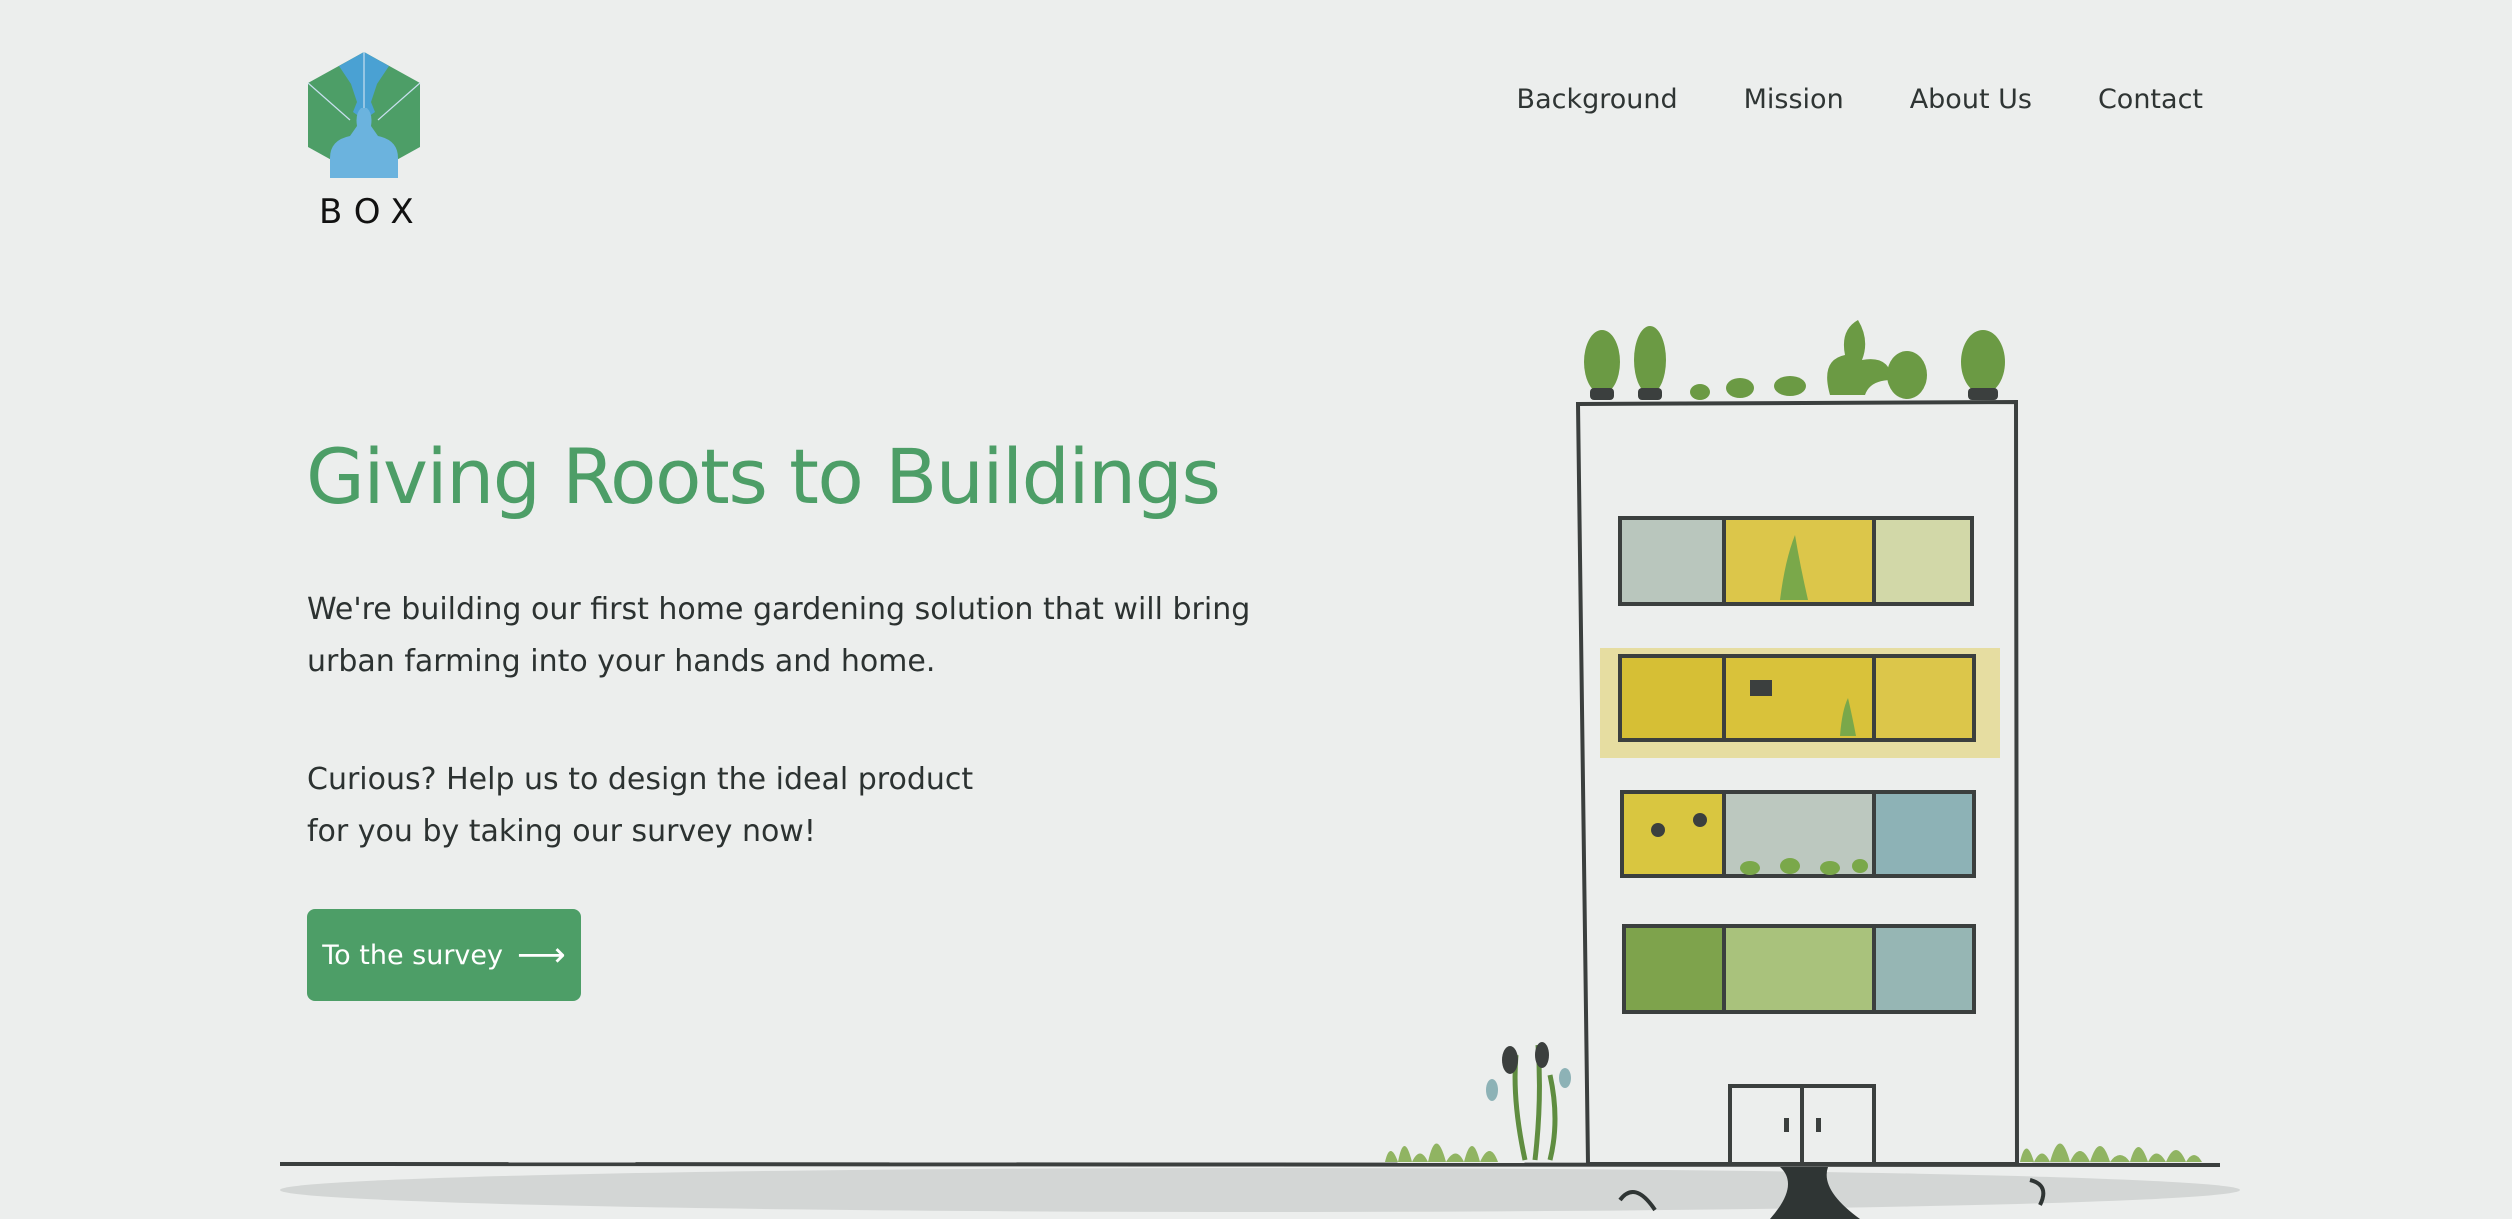 The width and height of the screenshot is (2512, 1219). Describe the element at coordinates (1971, 99) in the screenshot. I see `nav-about-us: About Us` at that location.